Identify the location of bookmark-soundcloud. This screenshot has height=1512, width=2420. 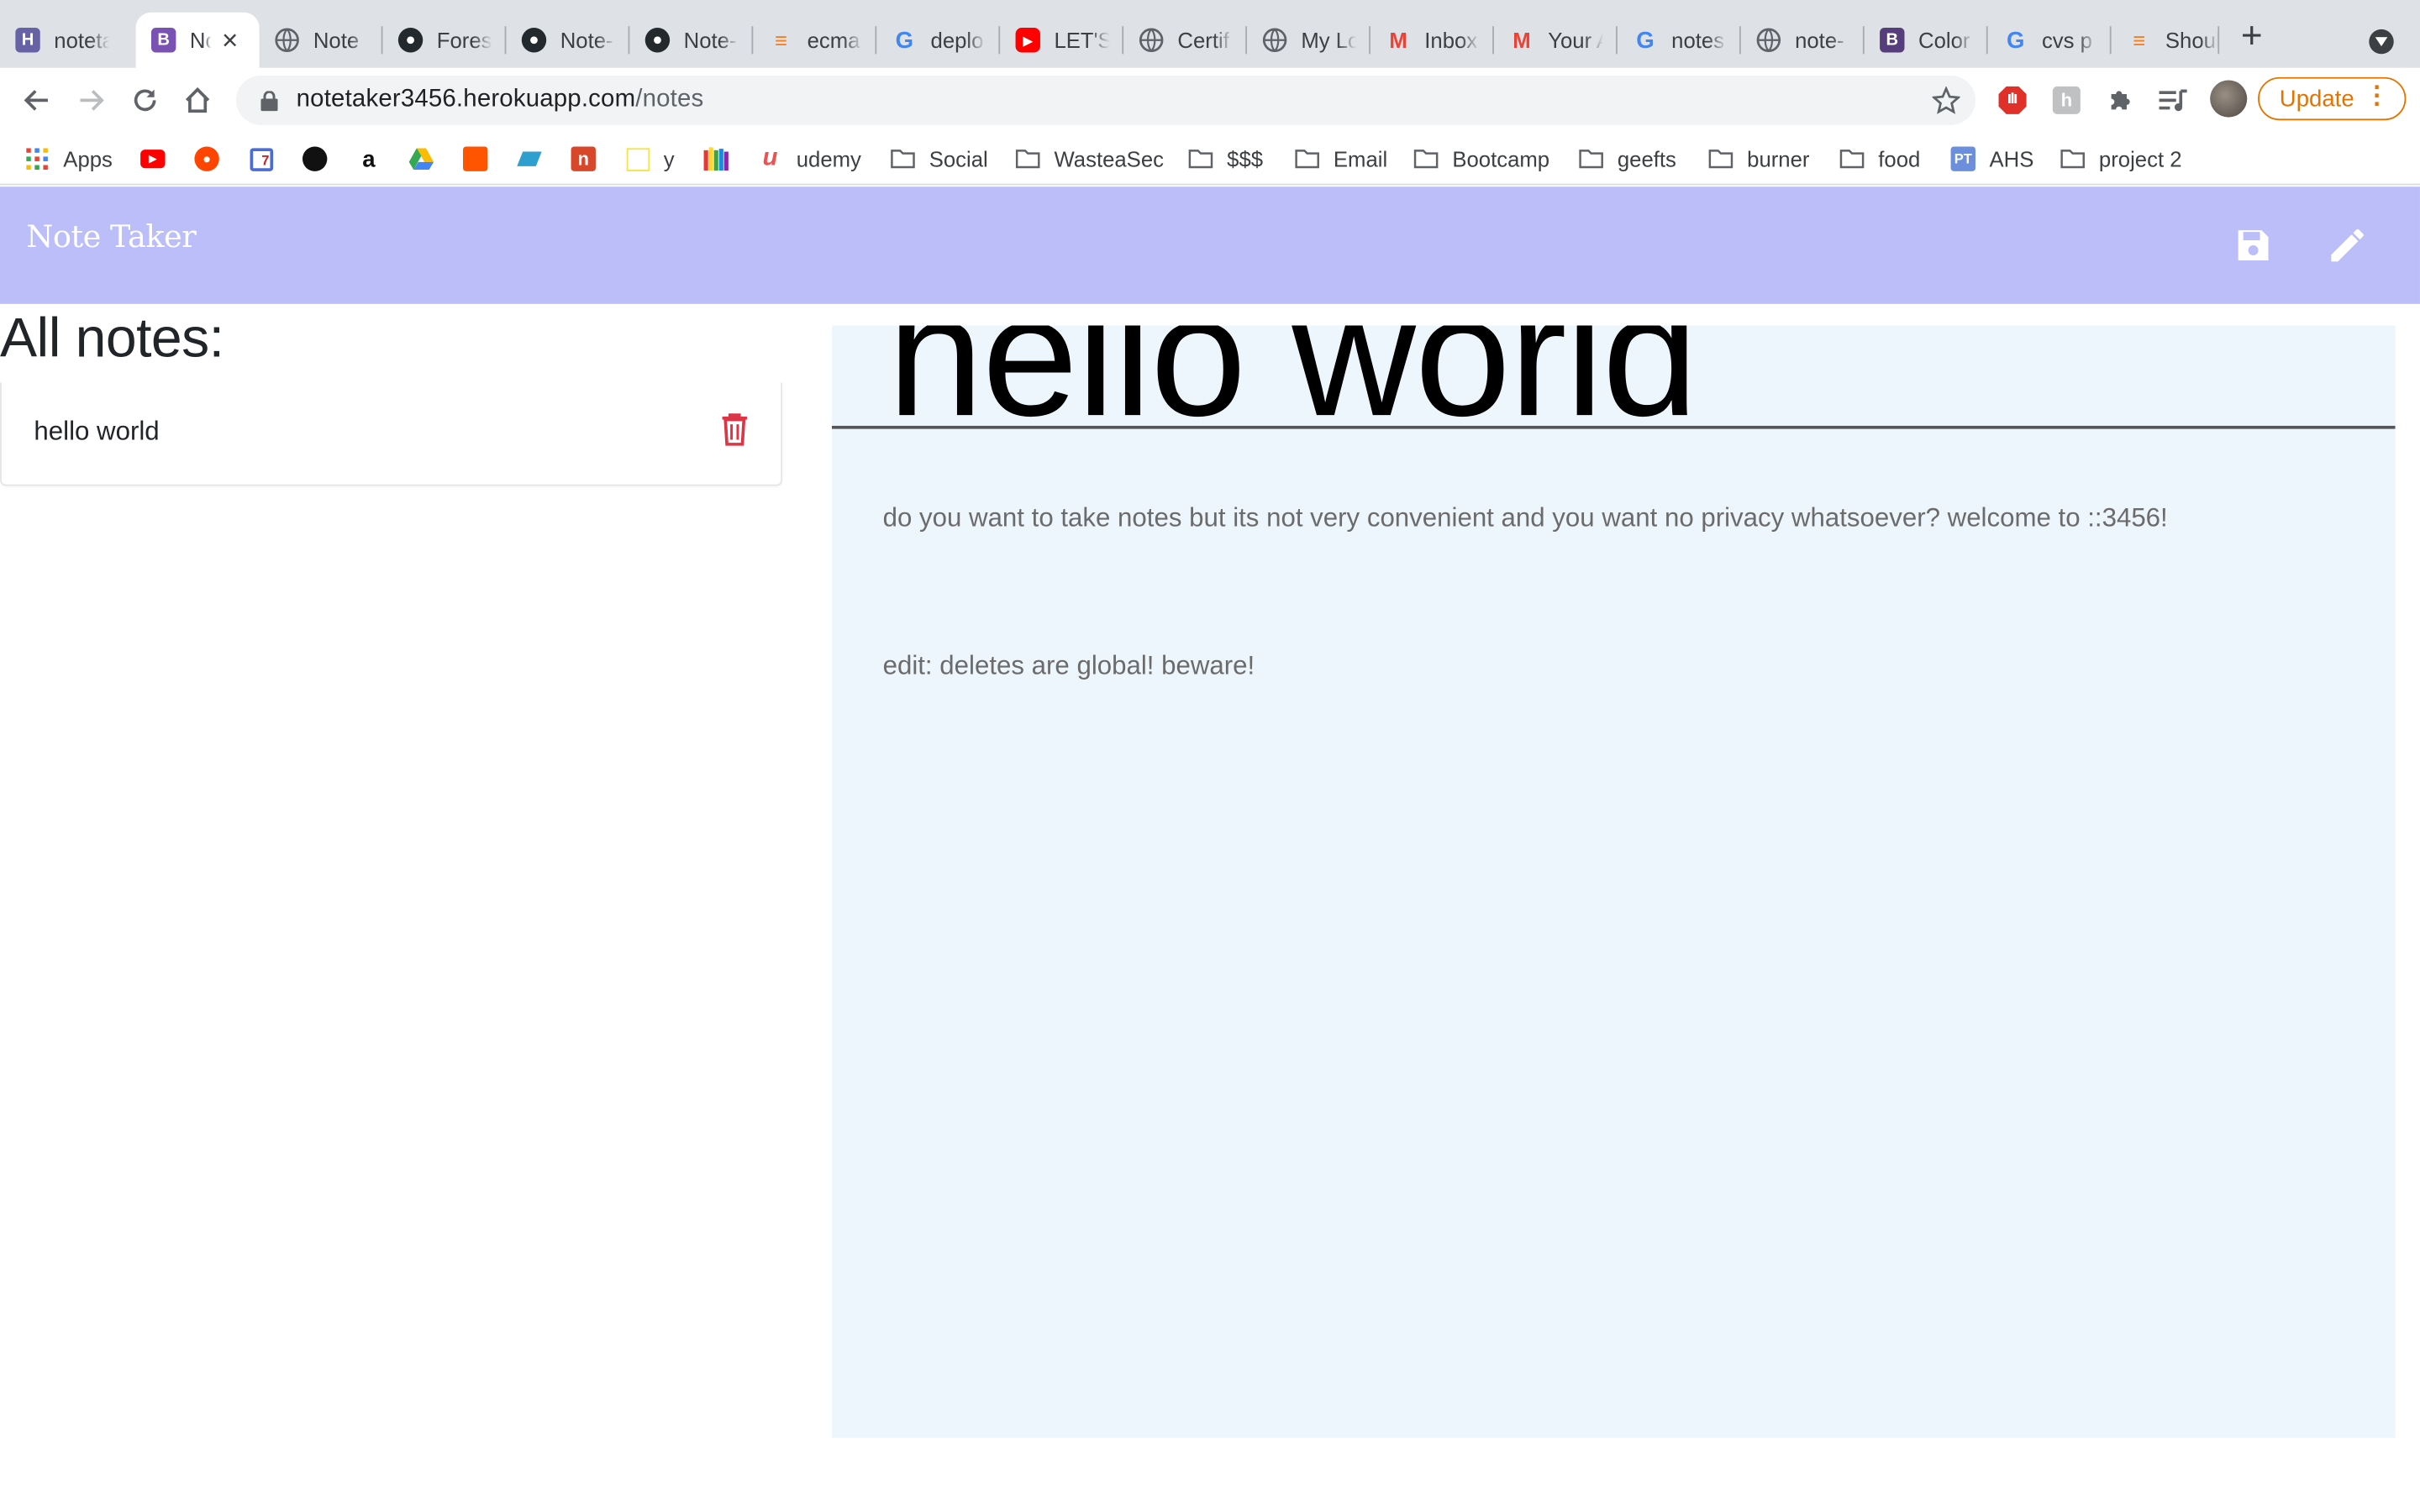
(482, 159).